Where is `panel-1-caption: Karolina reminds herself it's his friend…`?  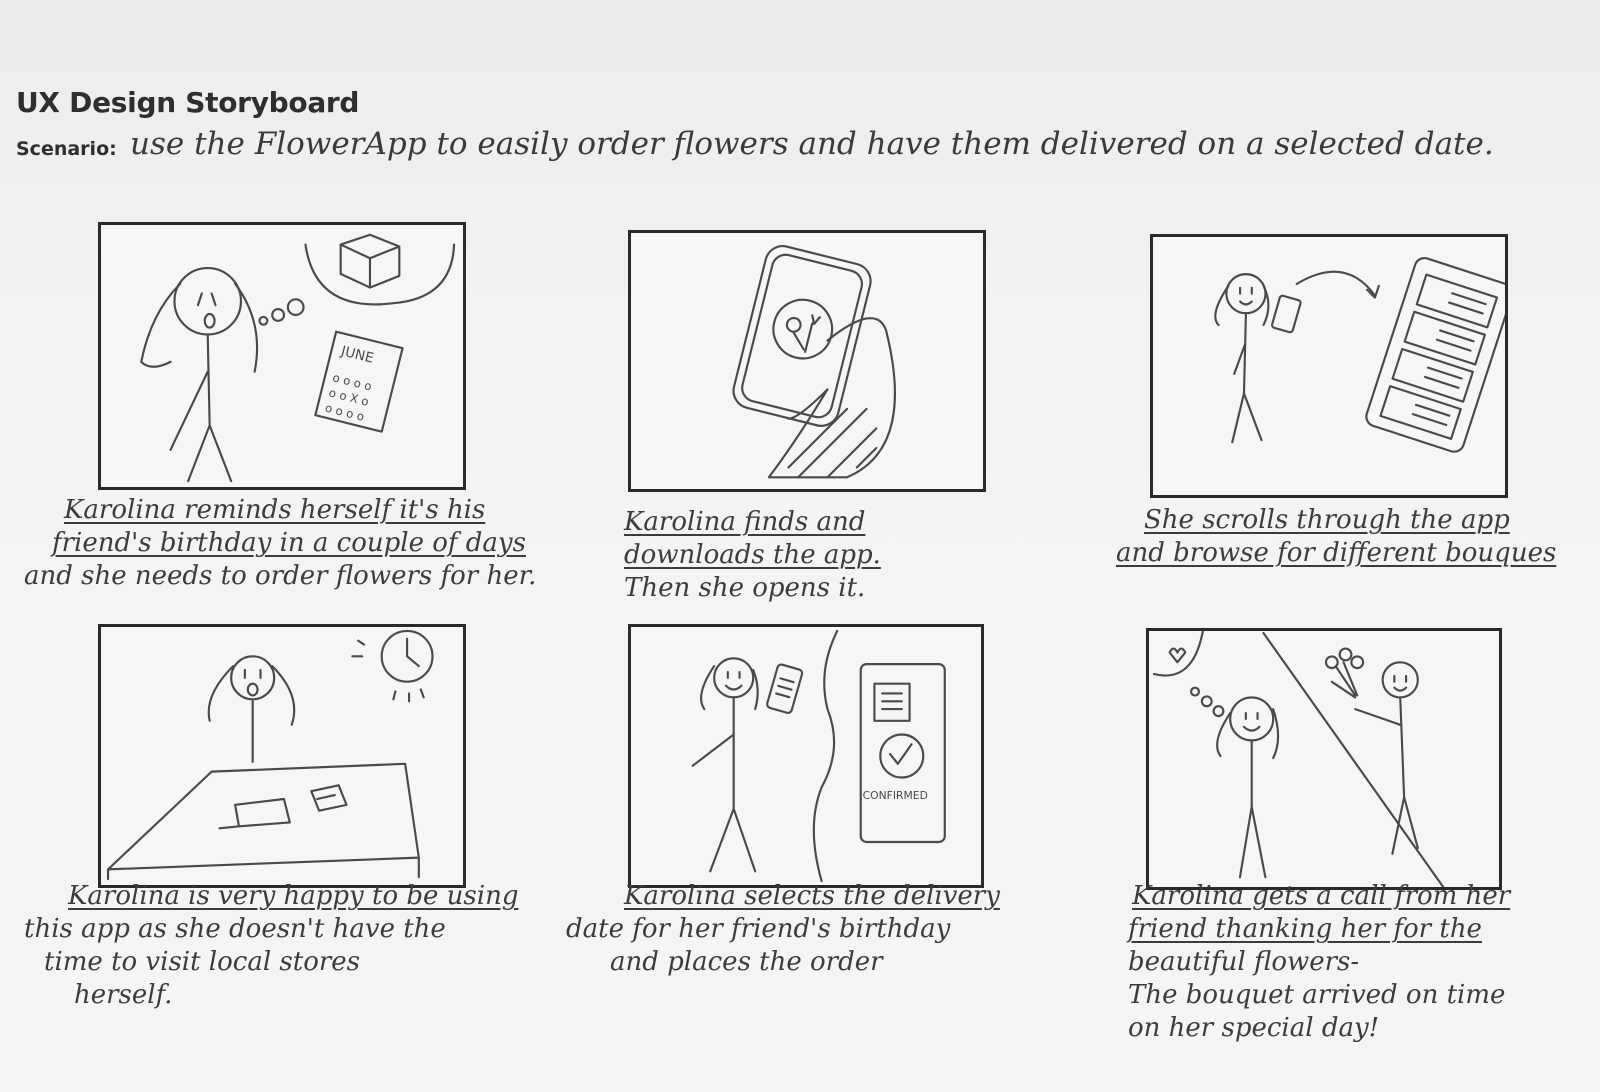 panel-1-caption: Karolina reminds herself it's his friend… is located at coordinates (280, 543).